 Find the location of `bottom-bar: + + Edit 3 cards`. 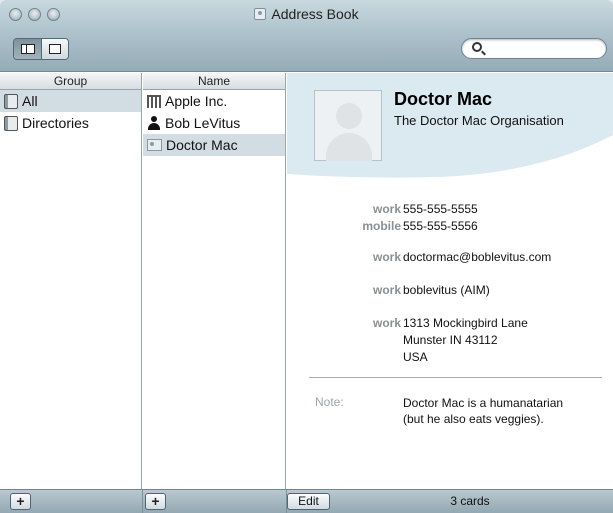

bottom-bar: + + Edit 3 cards is located at coordinates (306, 501).